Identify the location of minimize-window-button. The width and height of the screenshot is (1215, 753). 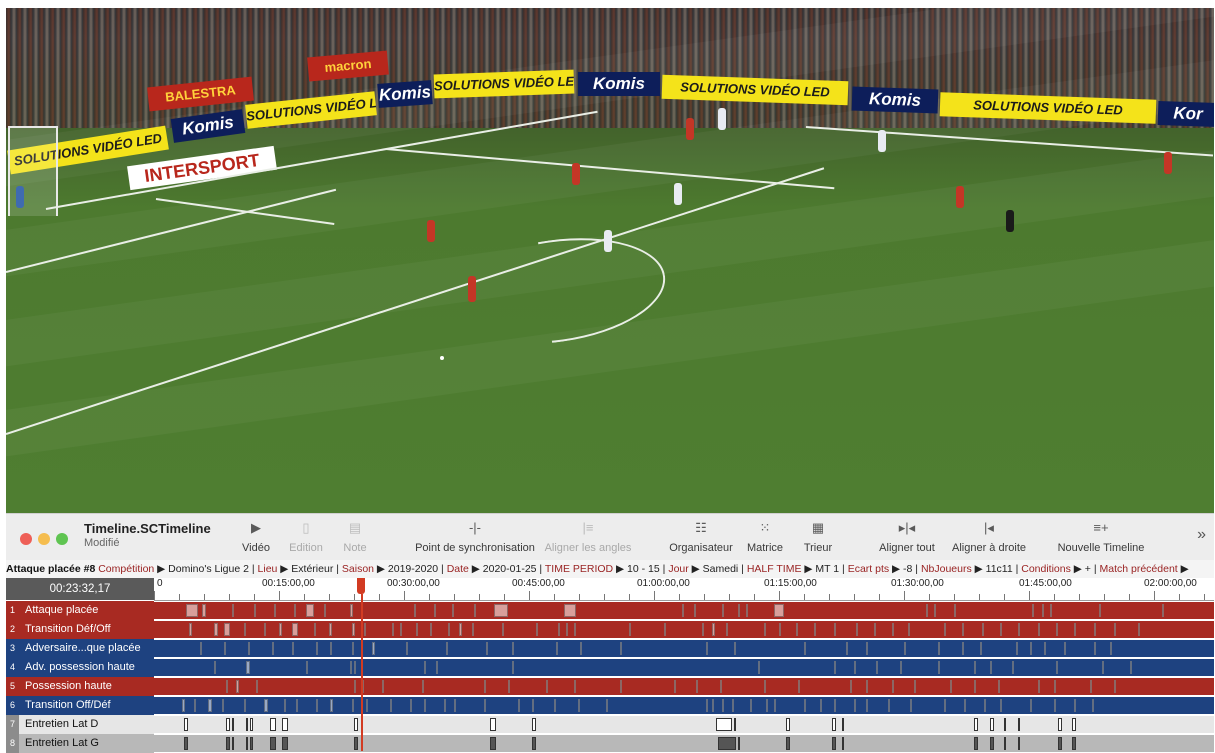
(44, 539).